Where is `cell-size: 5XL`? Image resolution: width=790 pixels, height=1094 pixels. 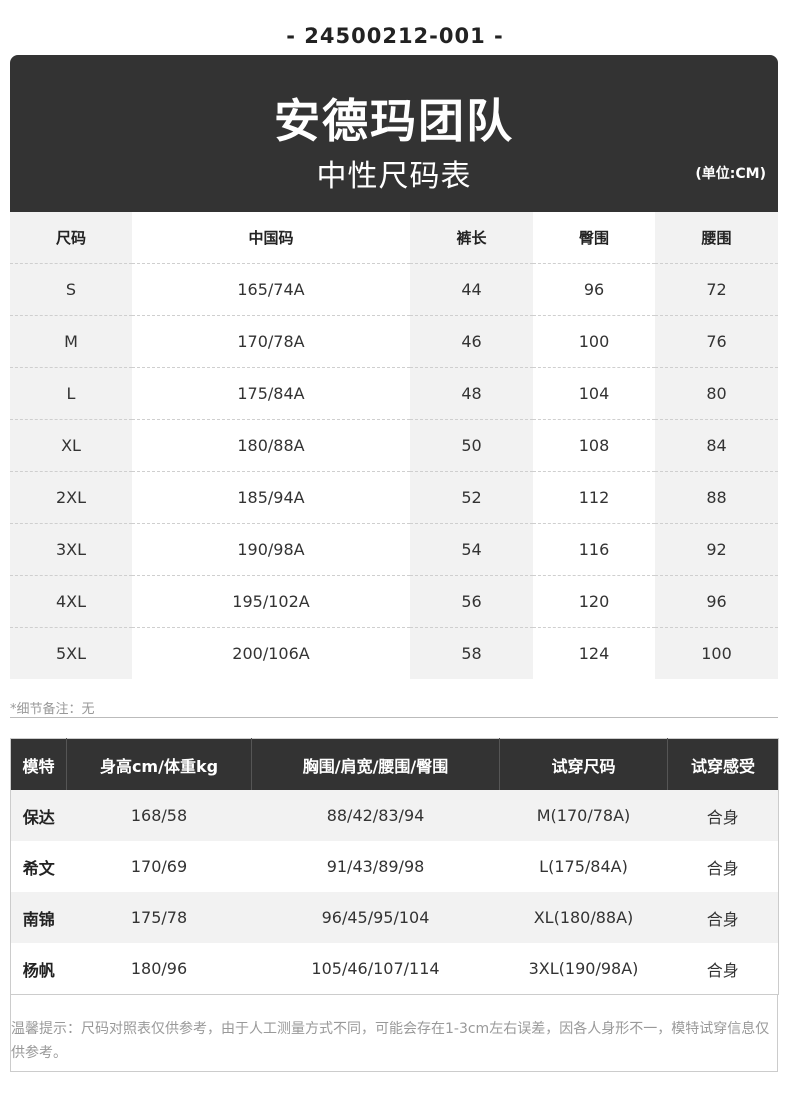
cell-size: 5XL is located at coordinates (71, 653).